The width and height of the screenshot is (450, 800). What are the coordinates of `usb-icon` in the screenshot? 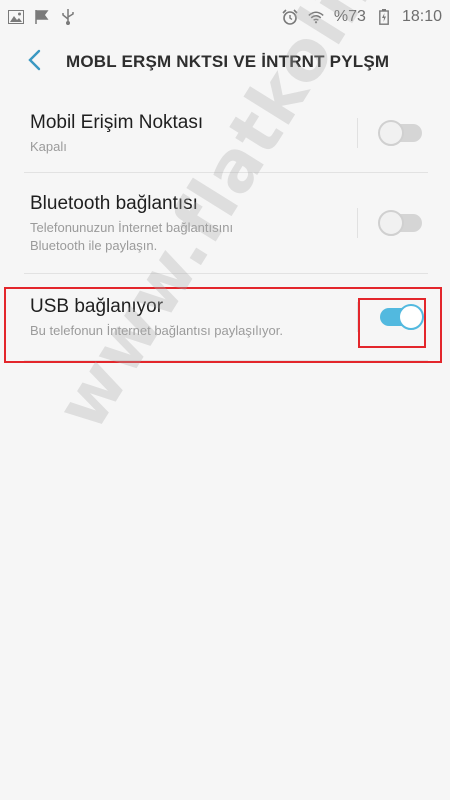 It's located at (68, 17).